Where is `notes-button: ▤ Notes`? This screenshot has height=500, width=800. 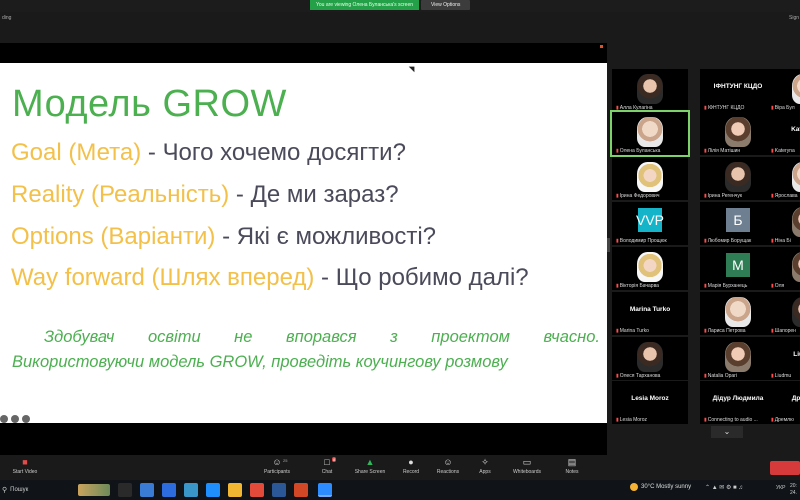
notes-button: ▤ Notes is located at coordinates (572, 466).